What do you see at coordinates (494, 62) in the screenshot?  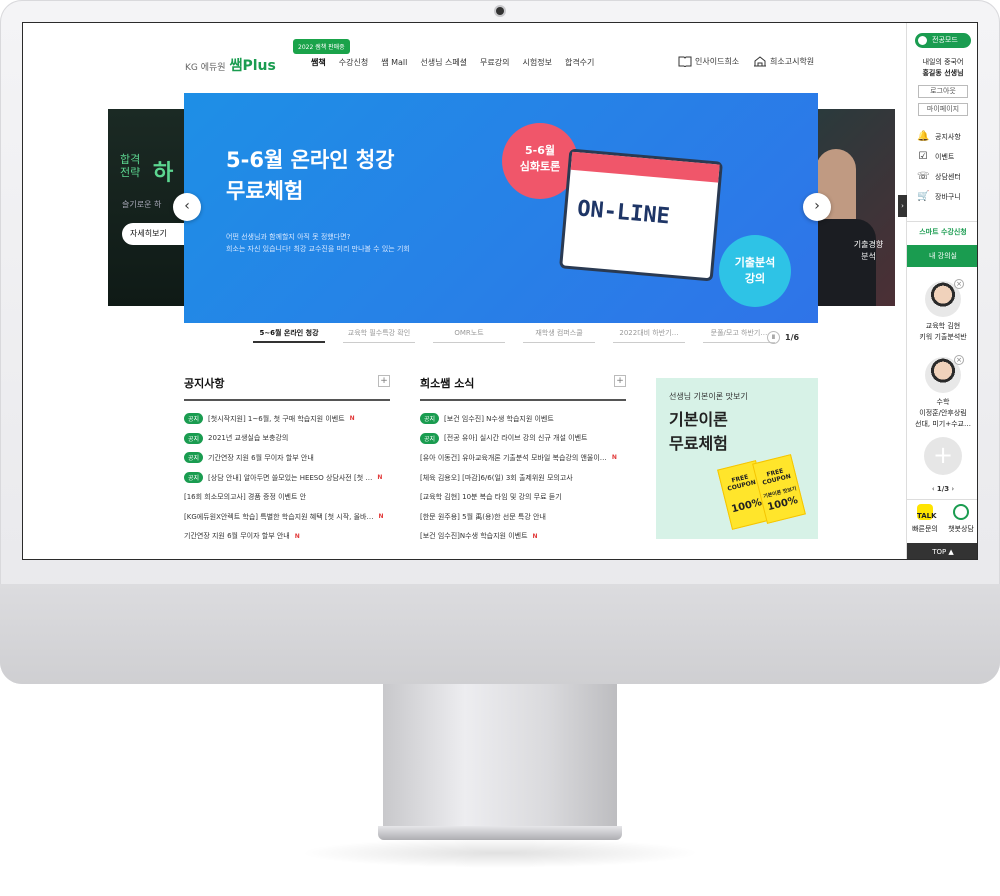 I see `nav-item-free-lecture: 무료강의` at bounding box center [494, 62].